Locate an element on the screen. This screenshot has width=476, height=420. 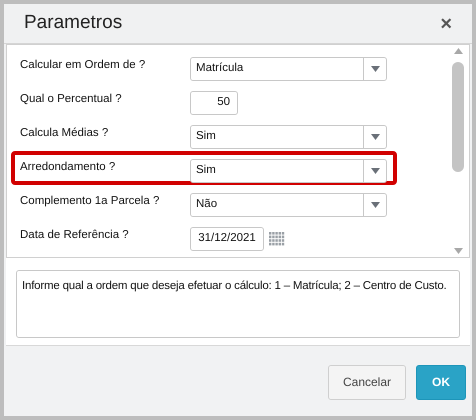
close-button: × is located at coordinates (446, 24).